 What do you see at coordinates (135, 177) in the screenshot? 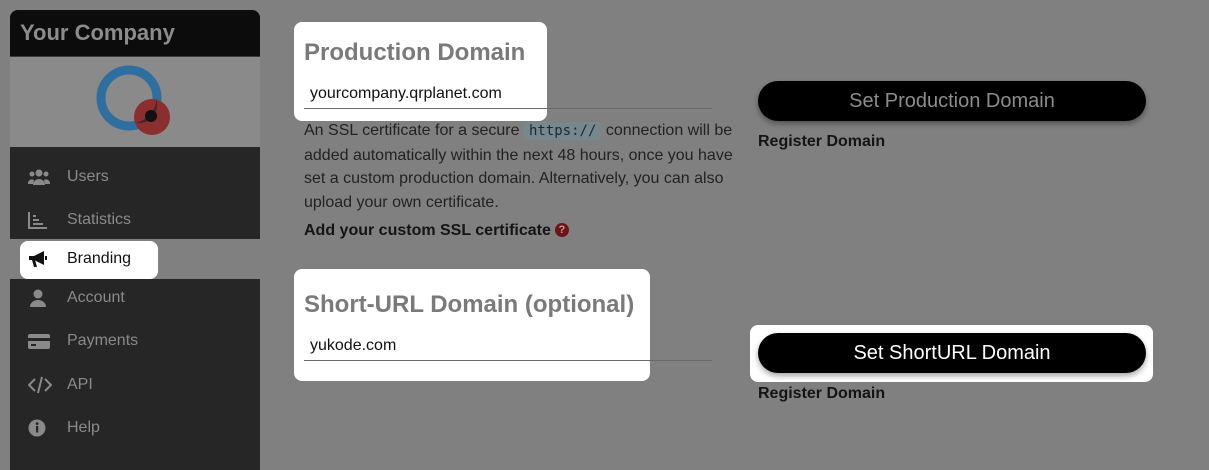
I see `sidebar-item-users: Users` at bounding box center [135, 177].